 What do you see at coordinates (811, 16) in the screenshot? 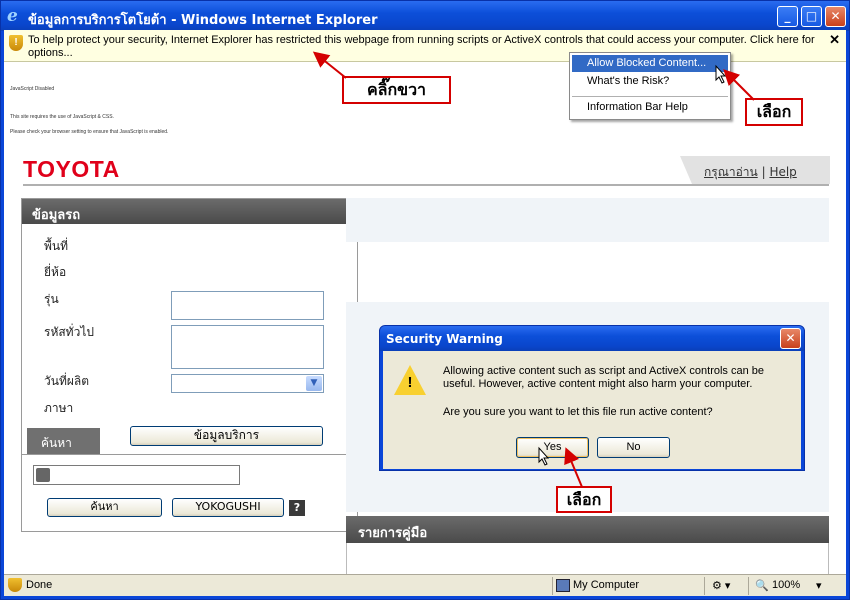
I see `maximize-button: □` at bounding box center [811, 16].